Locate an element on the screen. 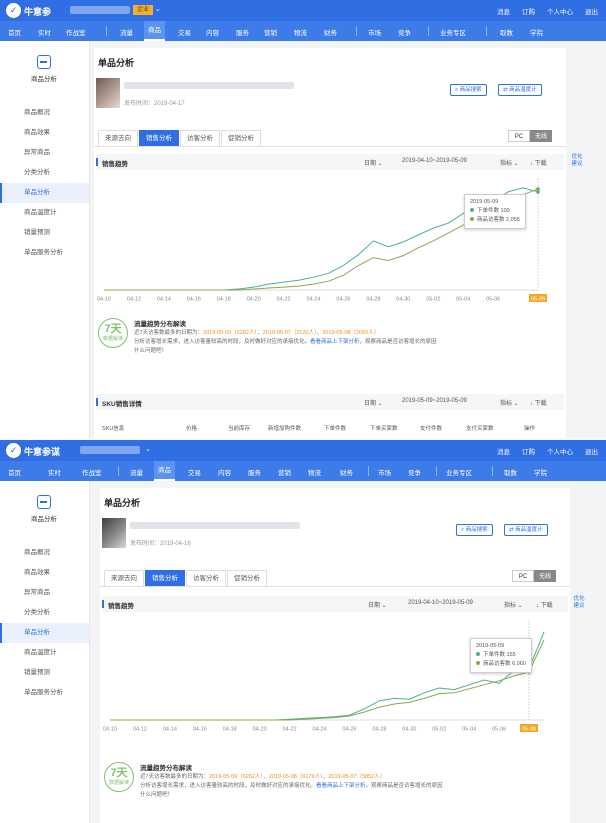 Image resolution: width=606 pixels, height=823 pixels. profile-link-2: 个人中心 is located at coordinates (560, 451).